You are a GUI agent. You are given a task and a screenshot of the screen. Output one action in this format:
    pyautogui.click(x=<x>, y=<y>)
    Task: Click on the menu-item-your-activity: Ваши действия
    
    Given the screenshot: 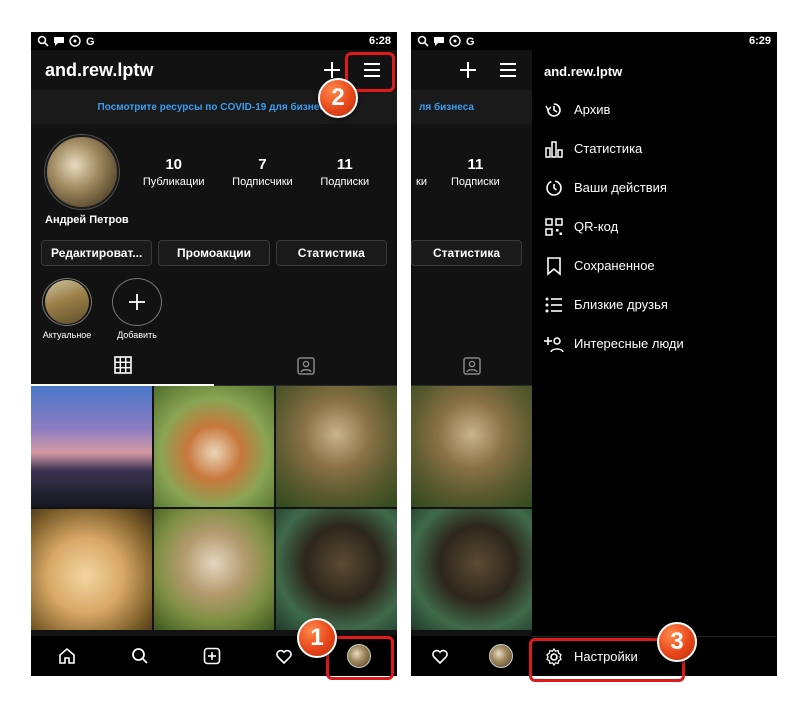 What is the action you would take?
    pyautogui.click(x=654, y=187)
    